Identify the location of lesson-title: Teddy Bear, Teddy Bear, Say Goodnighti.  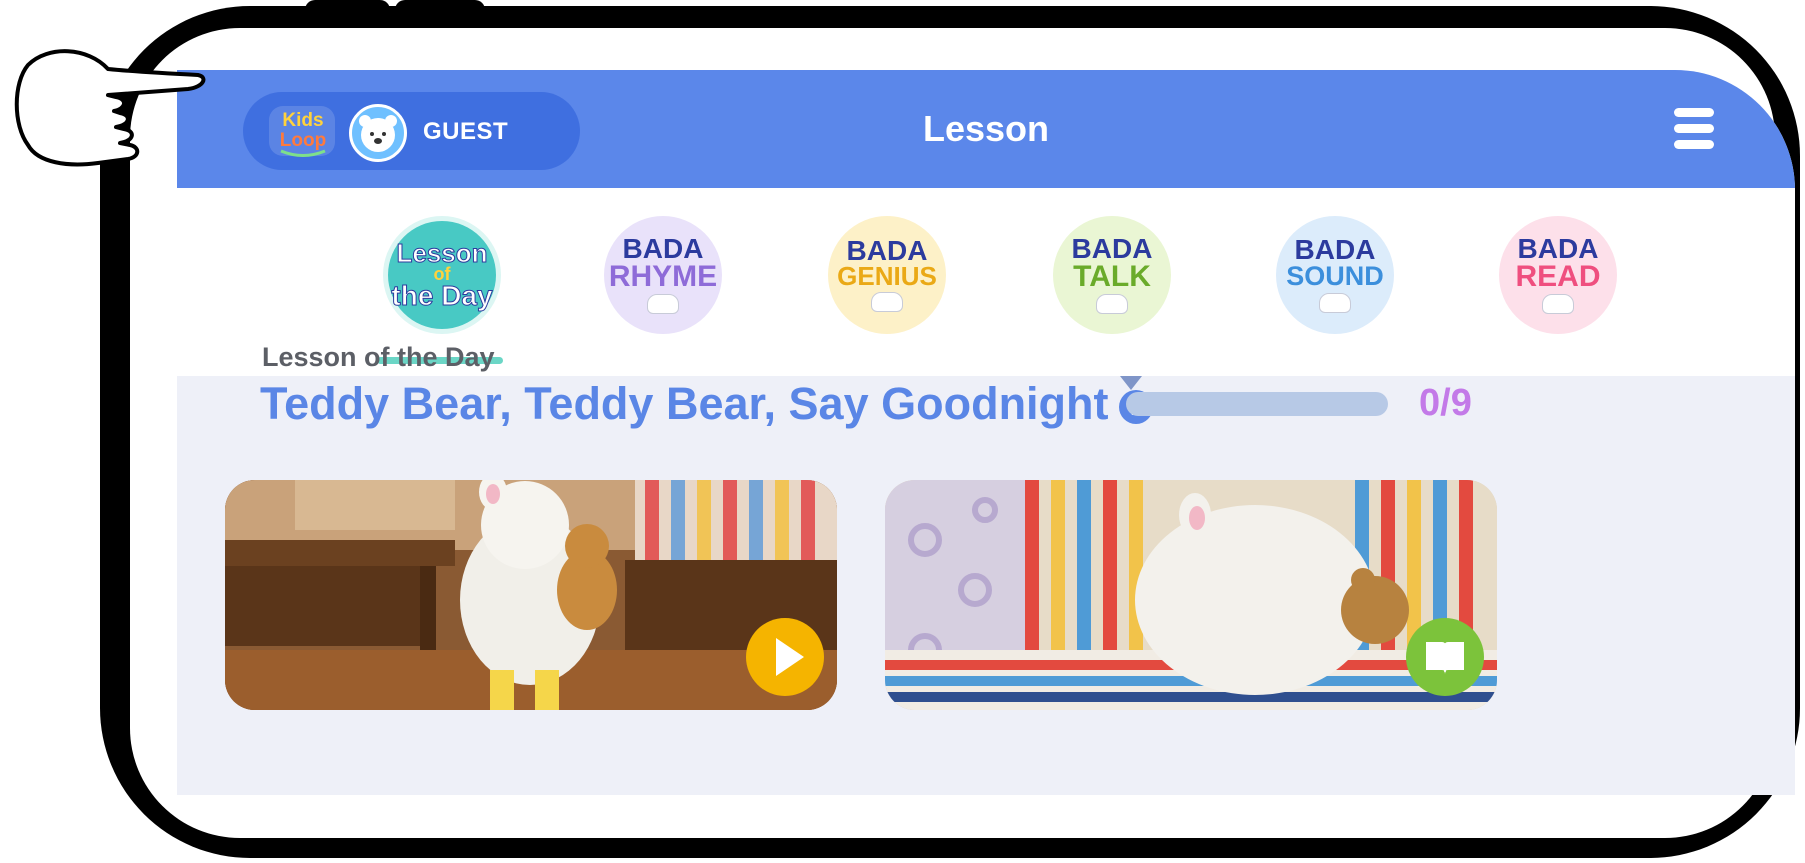
(706, 404).